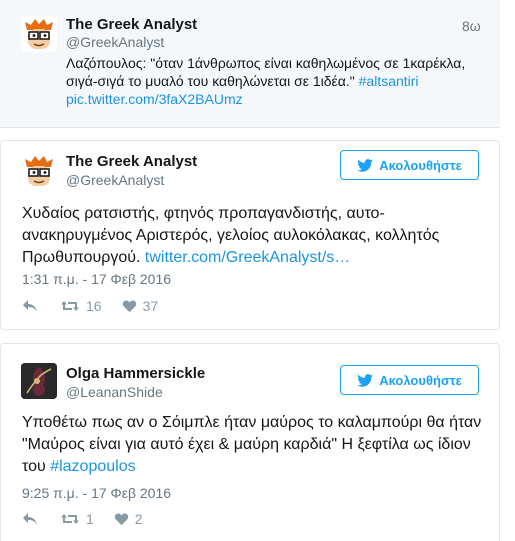  What do you see at coordinates (94, 306) in the screenshot?
I see `retweet-count: 16` at bounding box center [94, 306].